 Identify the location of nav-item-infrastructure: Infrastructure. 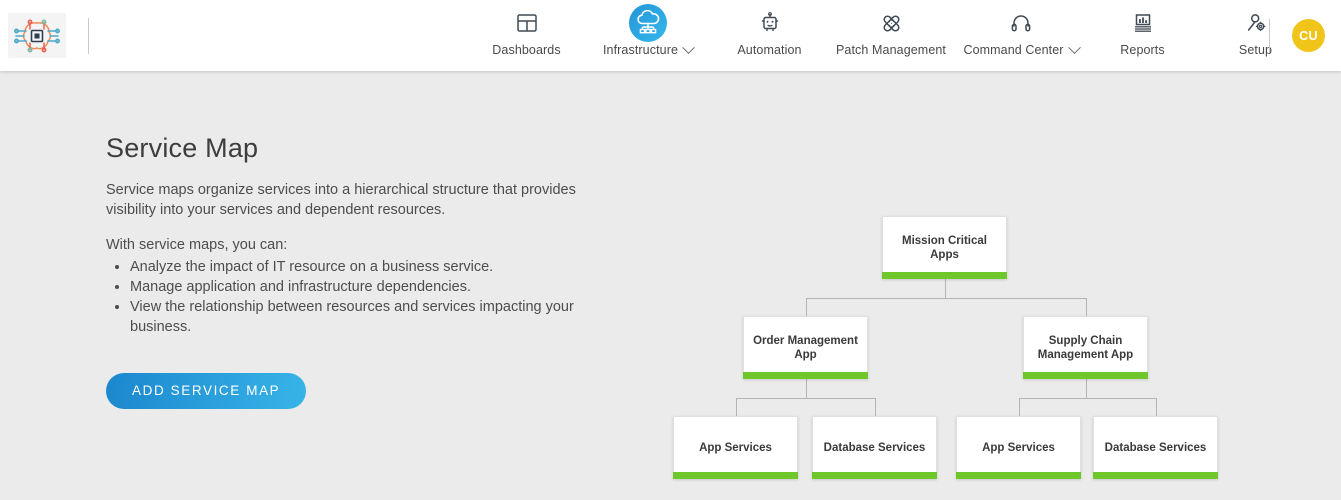
(648, 35).